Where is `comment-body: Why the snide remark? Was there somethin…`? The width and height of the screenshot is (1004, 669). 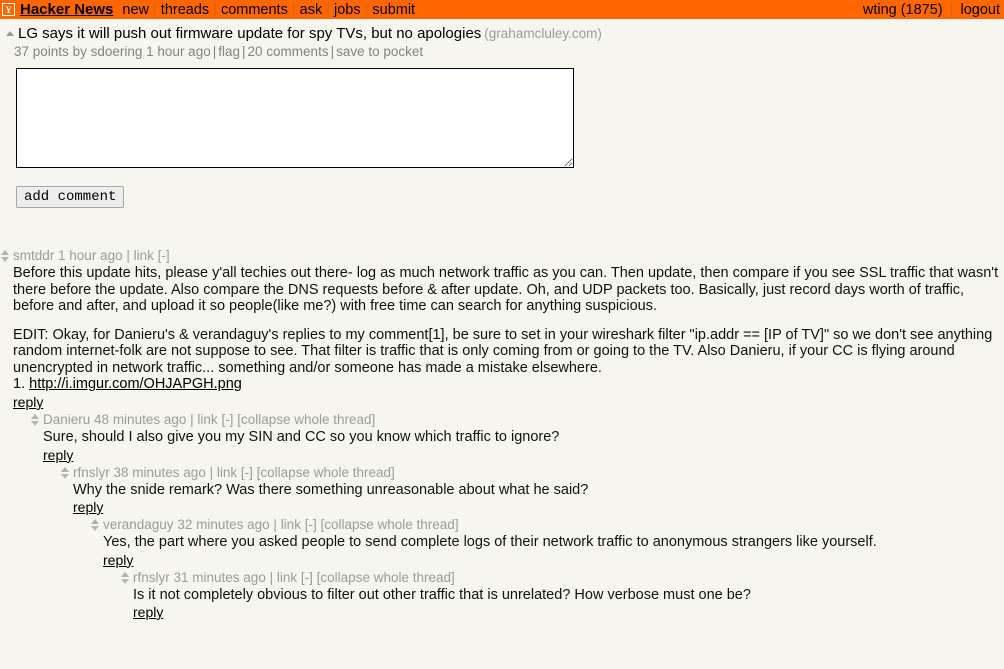
comment-body: Why the snide remark? Was there somethin… is located at coordinates (532, 490).